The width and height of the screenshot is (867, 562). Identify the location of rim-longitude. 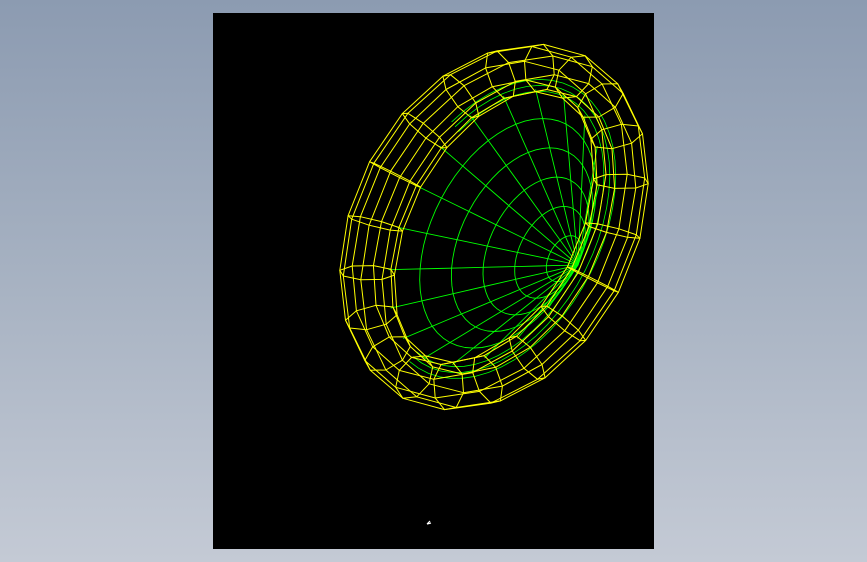
(494, 227).